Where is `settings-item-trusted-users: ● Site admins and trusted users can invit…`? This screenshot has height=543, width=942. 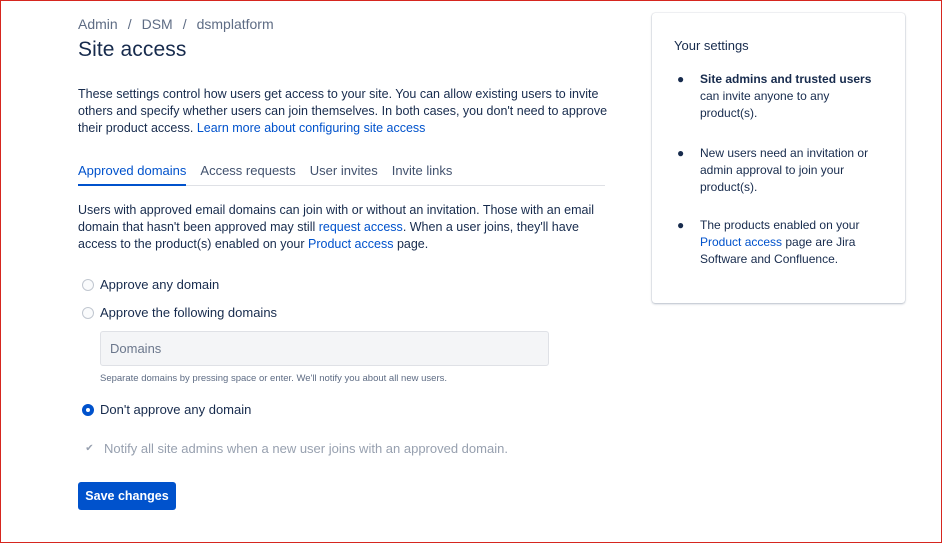 settings-item-trusted-users: ● Site admins and trusted users can invit… is located at coordinates (781, 96).